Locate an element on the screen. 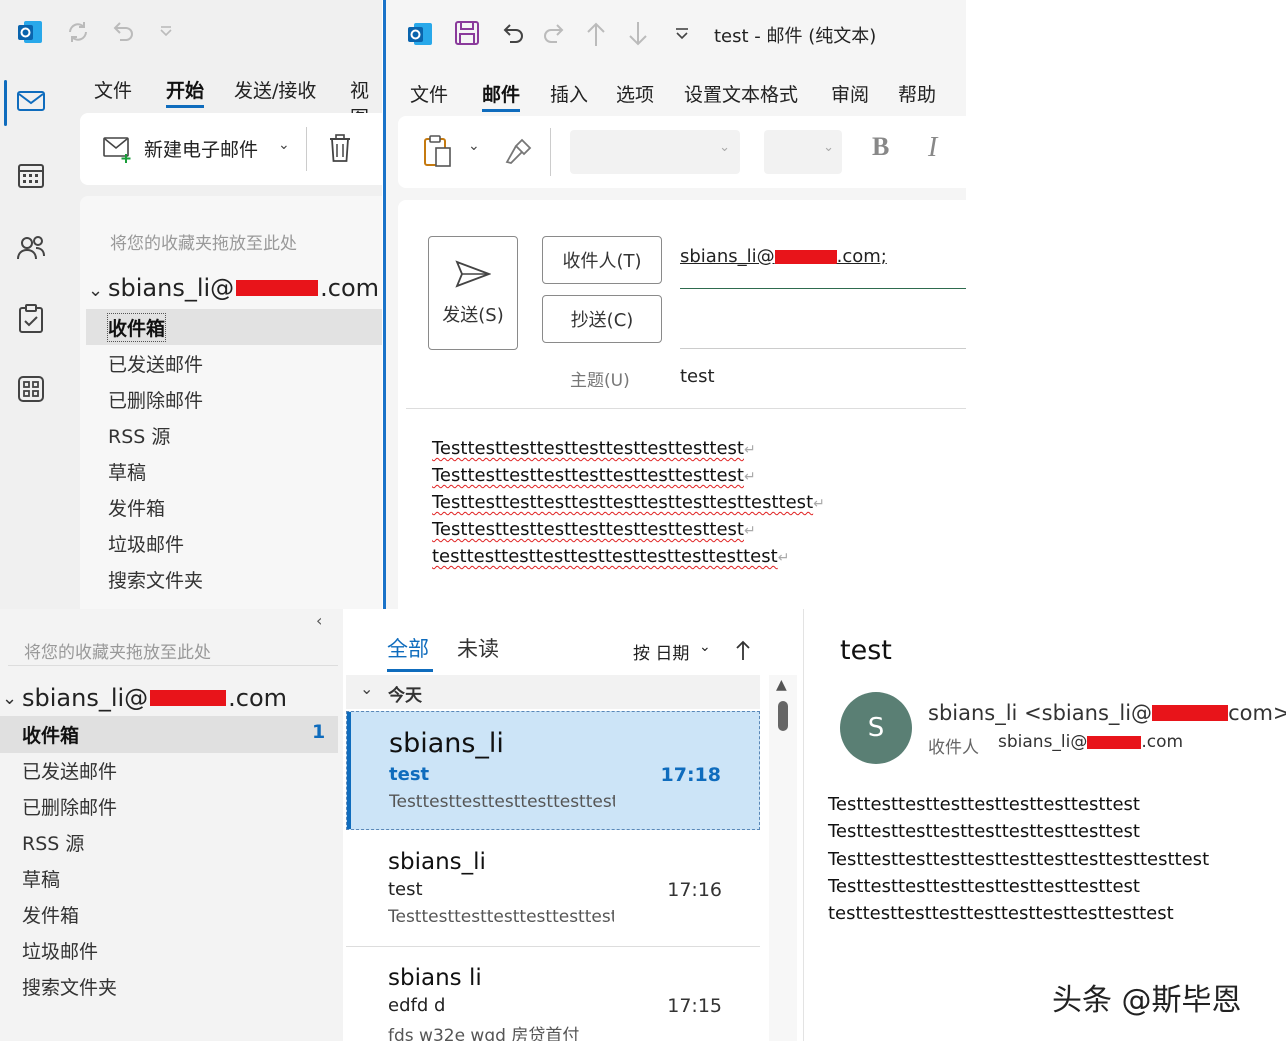  subject-field: test is located at coordinates (697, 376).